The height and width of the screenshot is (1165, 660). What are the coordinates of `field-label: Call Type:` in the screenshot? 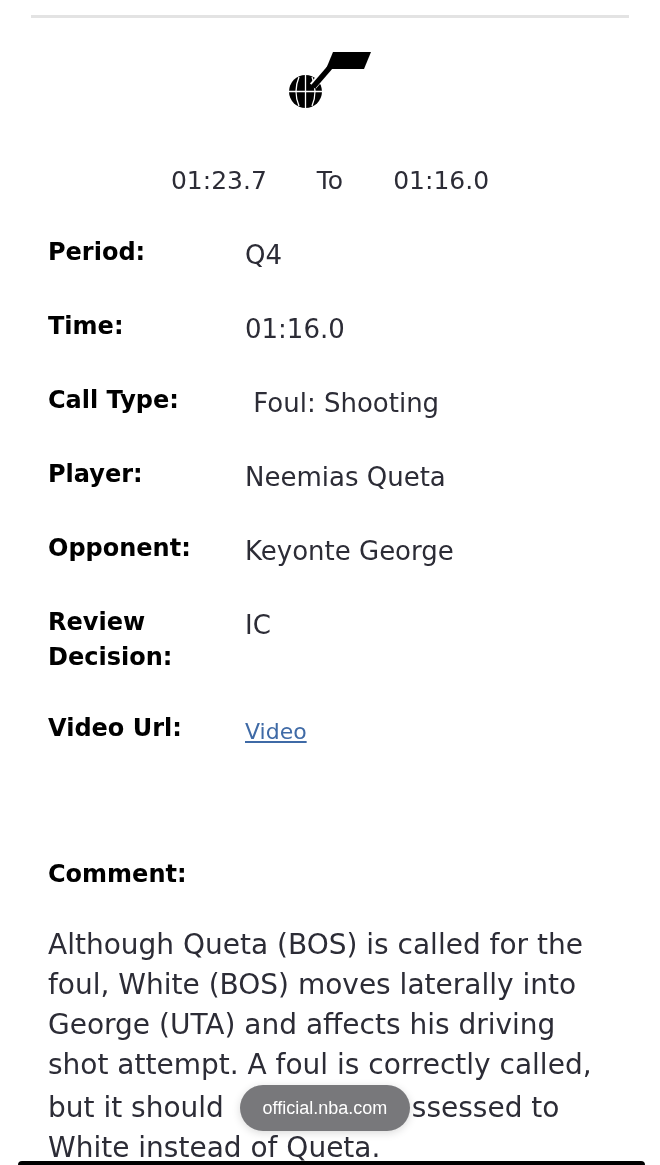 It's located at (113, 400).